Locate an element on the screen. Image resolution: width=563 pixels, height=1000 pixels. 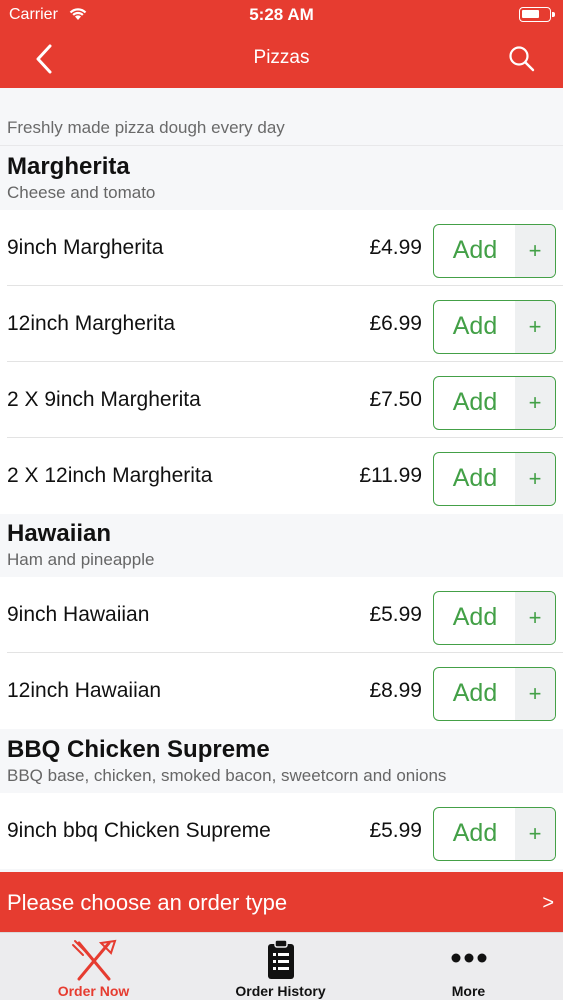
nav-bar: Pizzas is located at coordinates (281, 59).